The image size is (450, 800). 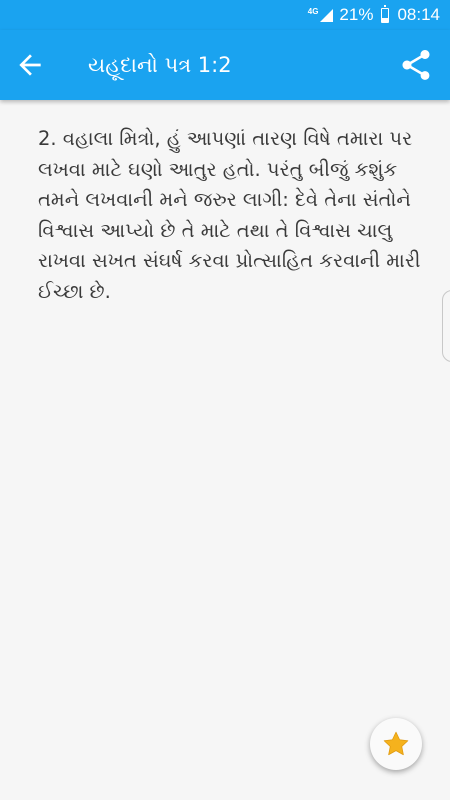 I want to click on clock-time: 08:14, so click(x=418, y=14).